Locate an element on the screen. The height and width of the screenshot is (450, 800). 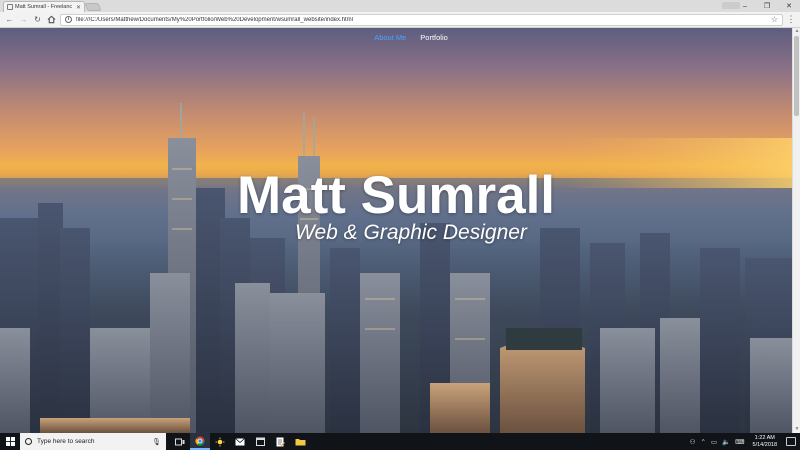
clock-time: 1:22 AM is located at coordinates (764, 438).